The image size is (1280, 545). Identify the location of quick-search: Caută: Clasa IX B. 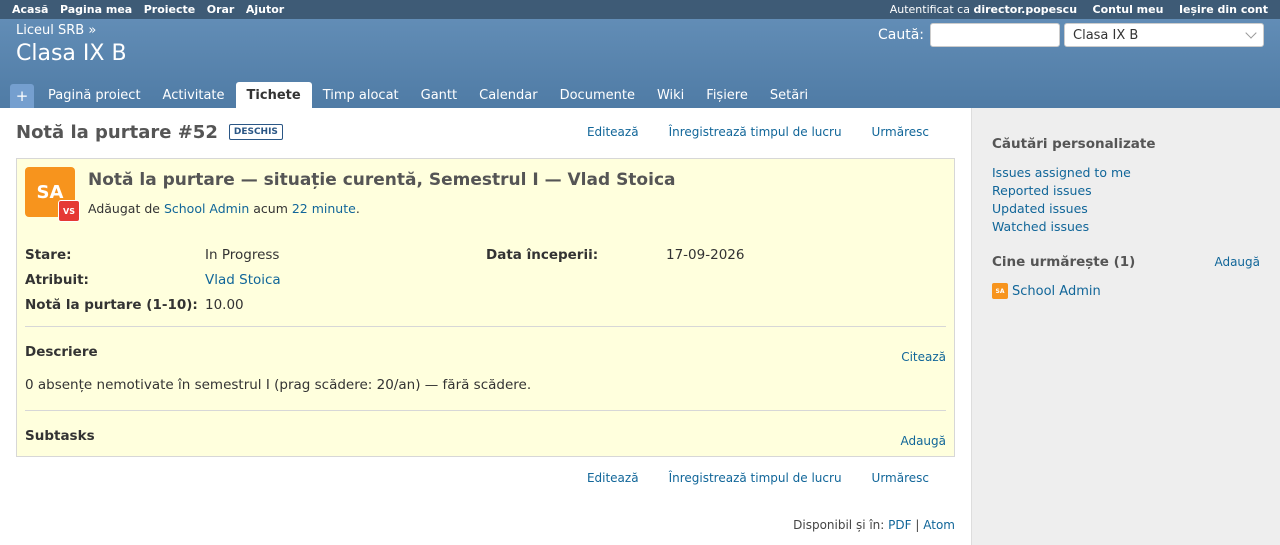
(1071, 35).